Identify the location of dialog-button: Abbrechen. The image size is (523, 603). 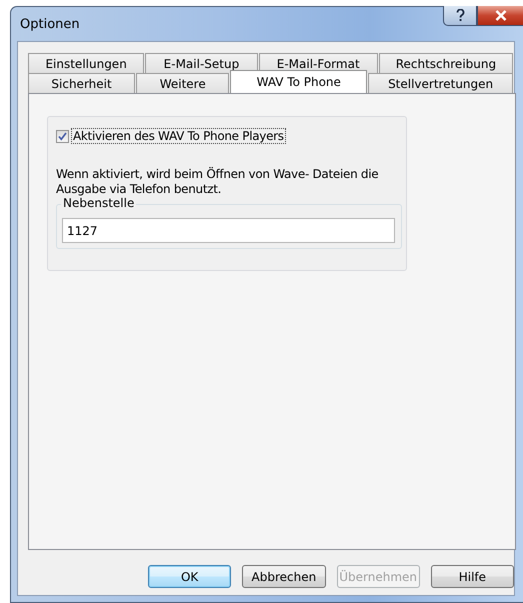
(284, 576).